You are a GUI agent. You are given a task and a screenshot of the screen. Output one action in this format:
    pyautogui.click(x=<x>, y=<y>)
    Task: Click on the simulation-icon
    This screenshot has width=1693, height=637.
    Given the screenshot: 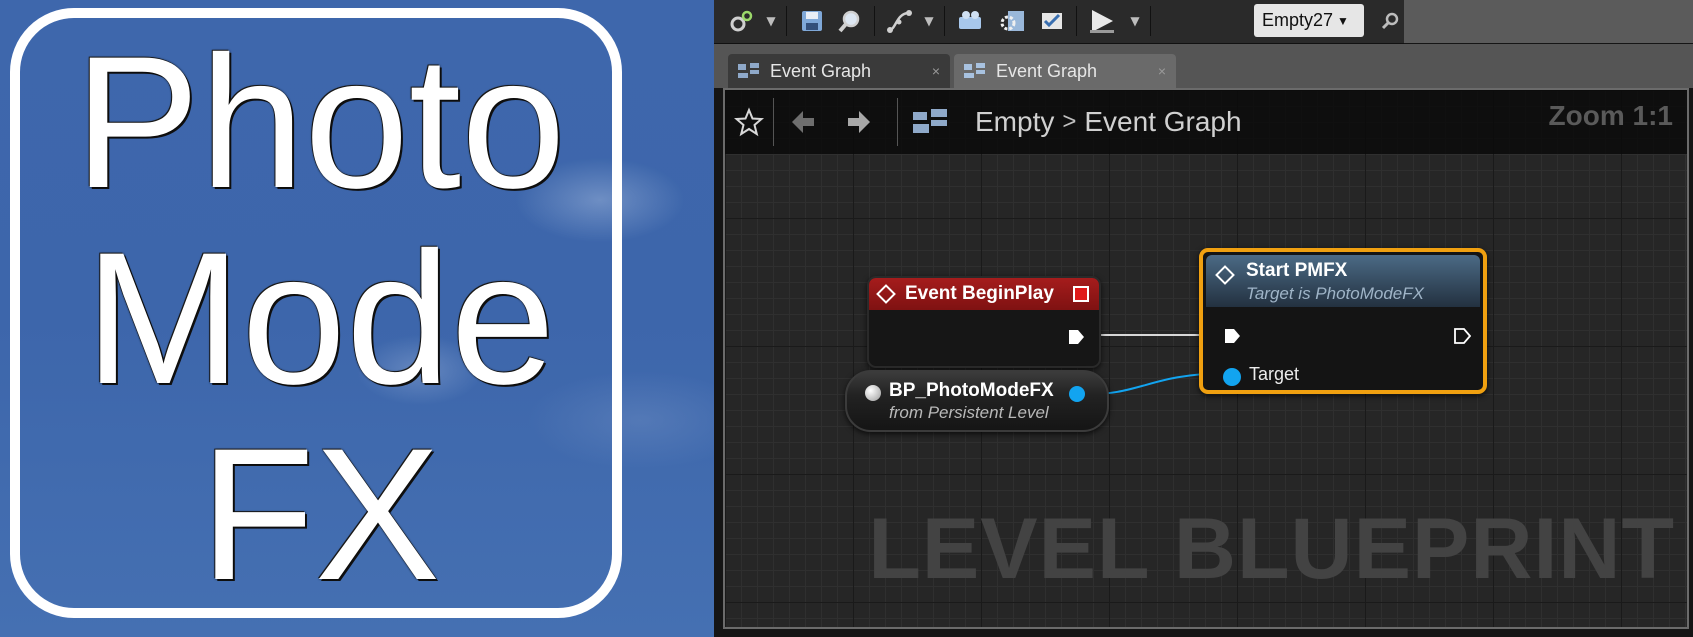 What is the action you would take?
    pyautogui.click(x=1052, y=21)
    